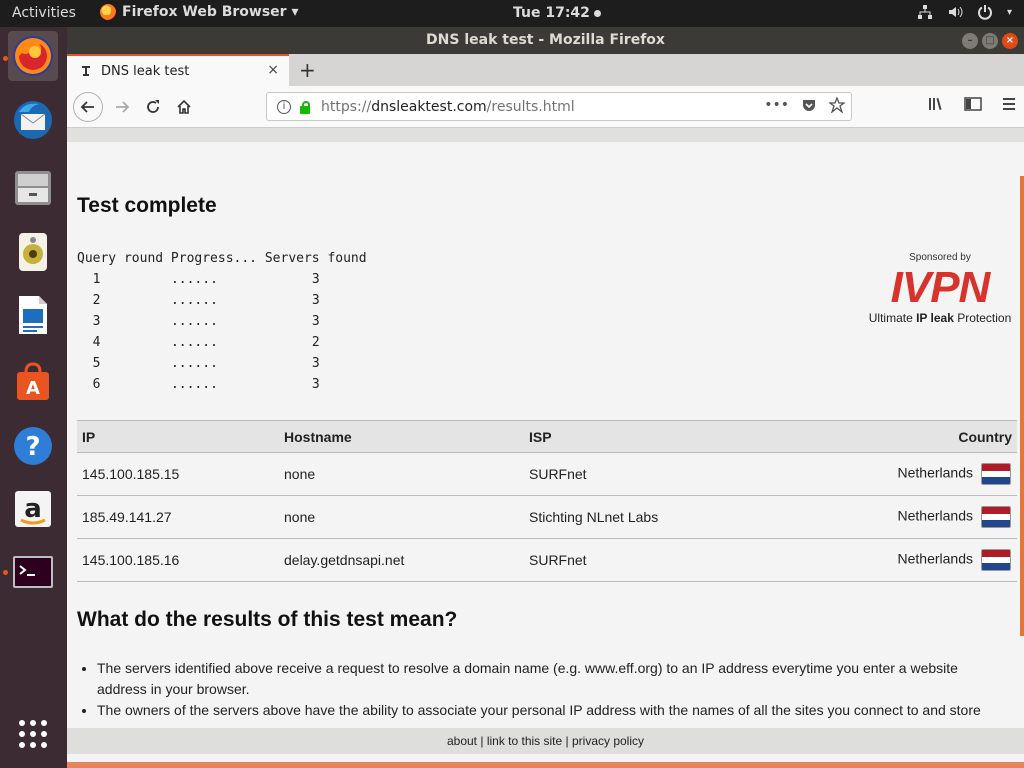  I want to click on close-tab-icon: ×, so click(273, 70).